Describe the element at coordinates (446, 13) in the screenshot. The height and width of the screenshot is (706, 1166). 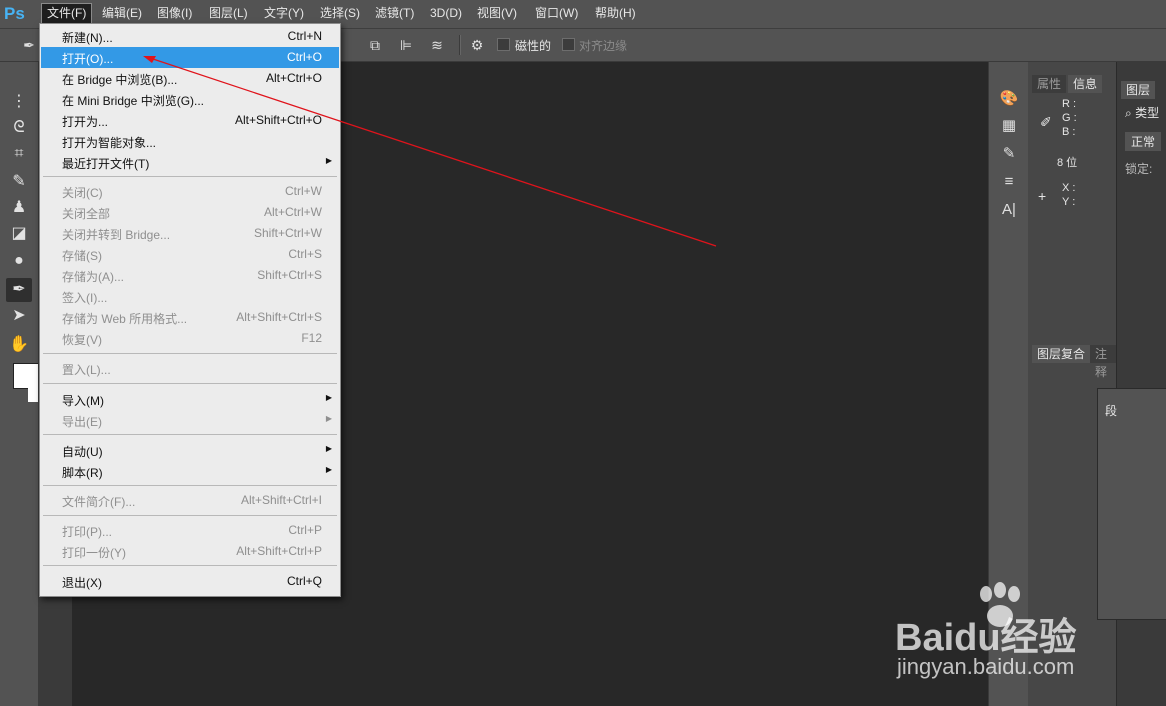
I see `menu-3d: 3D(D)` at that location.